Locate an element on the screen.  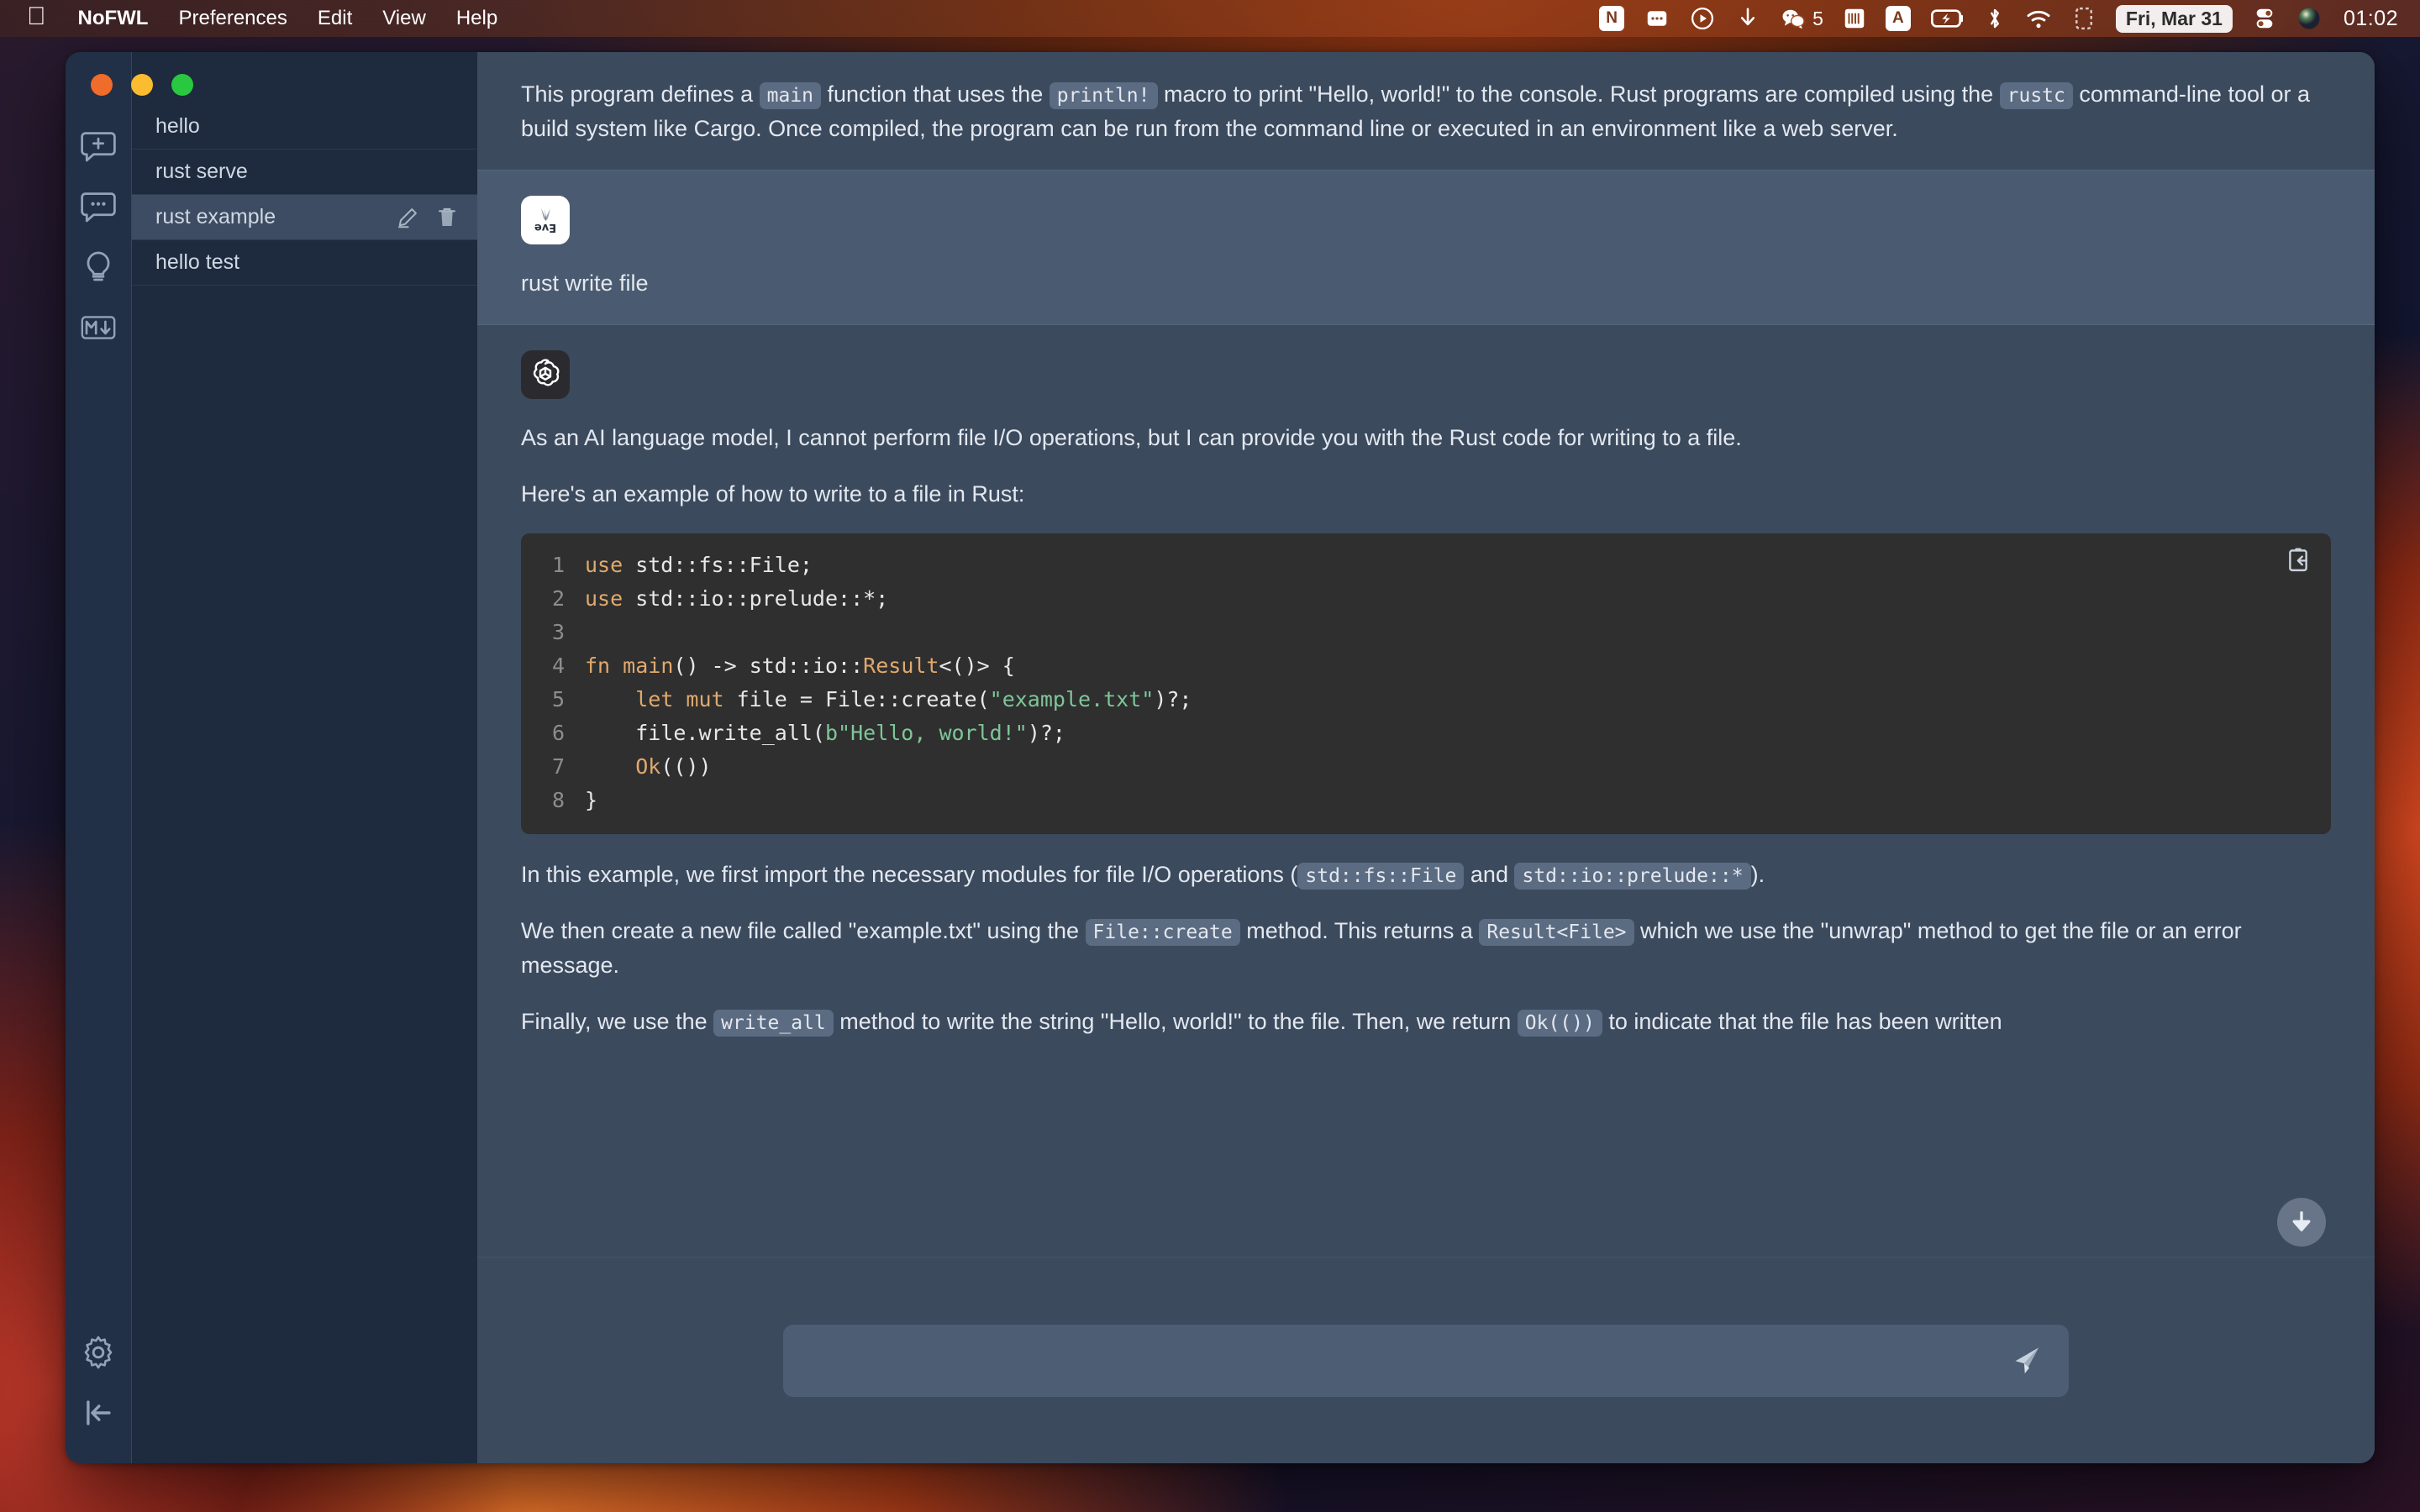
inline-code: main is located at coordinates (790, 95).